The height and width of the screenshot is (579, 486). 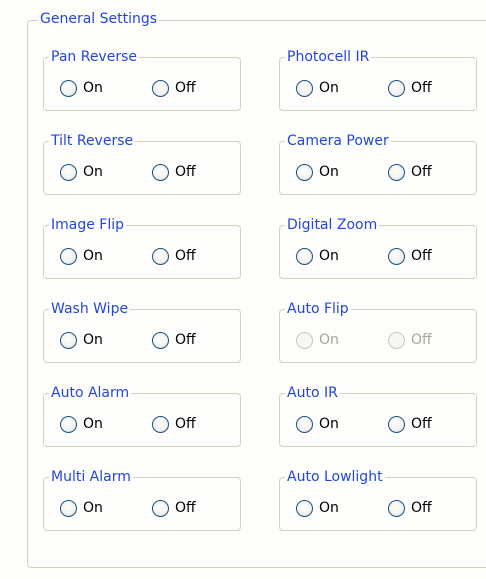 What do you see at coordinates (329, 340) in the screenshot?
I see `auto-flip-on-text: On` at bounding box center [329, 340].